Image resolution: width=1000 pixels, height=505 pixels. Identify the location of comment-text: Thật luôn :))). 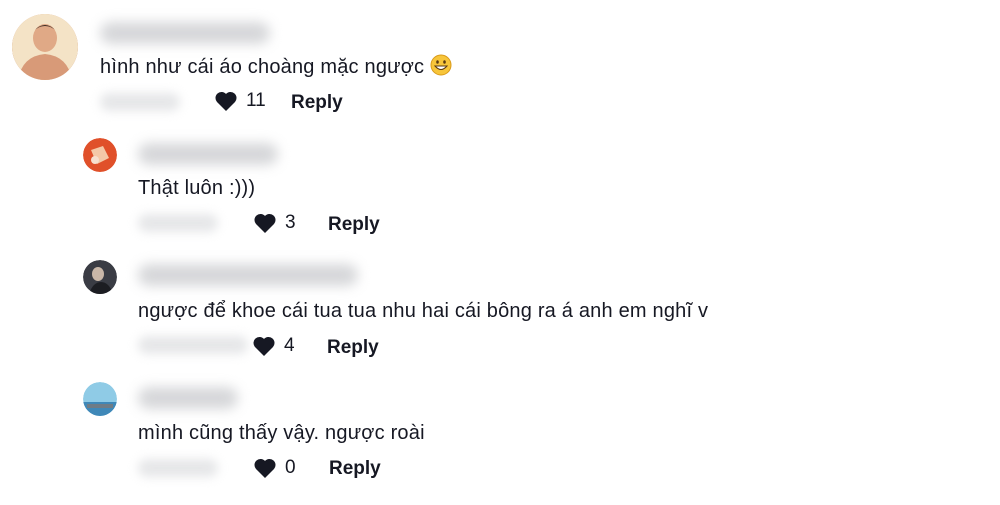
(197, 188).